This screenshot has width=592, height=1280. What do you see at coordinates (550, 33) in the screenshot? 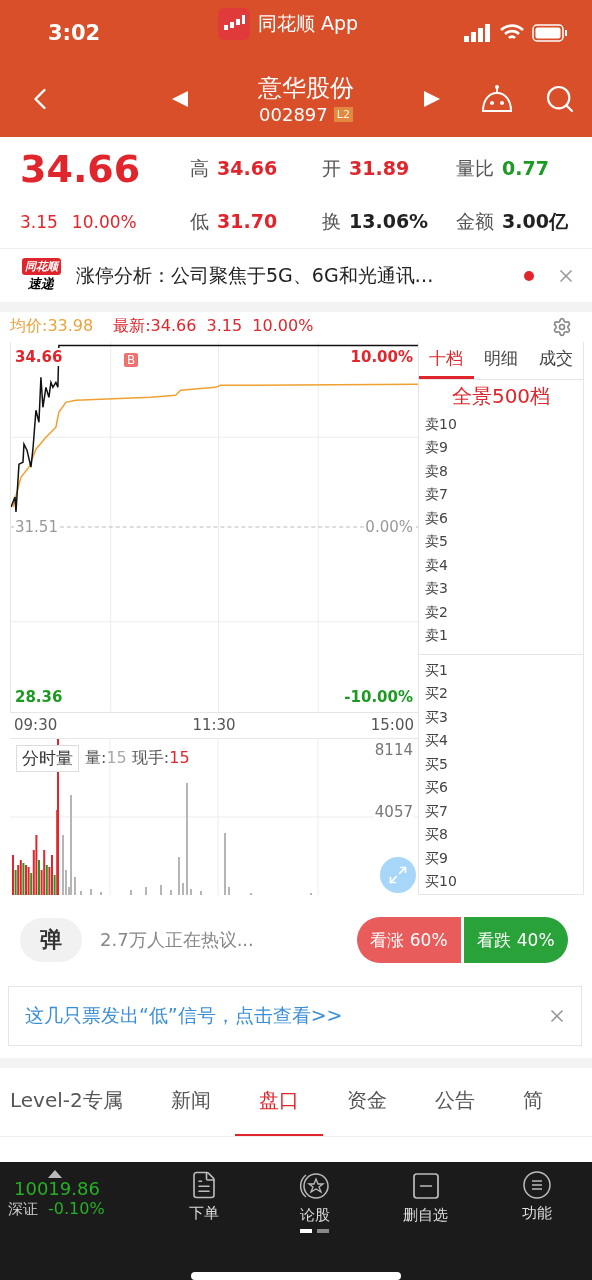
I see `battery-icon` at bounding box center [550, 33].